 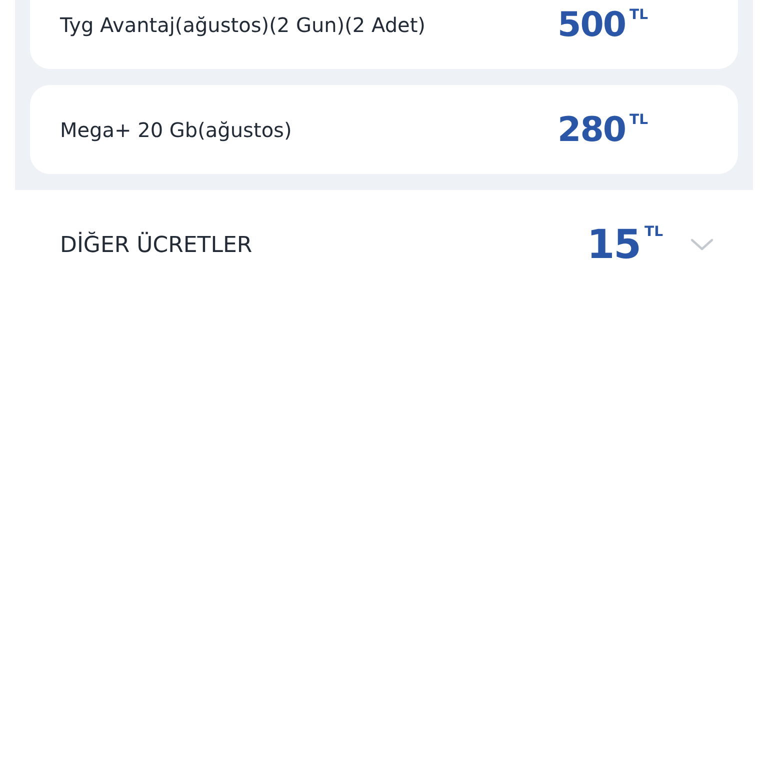 I want to click on price-amount: 15, so click(x=613, y=245).